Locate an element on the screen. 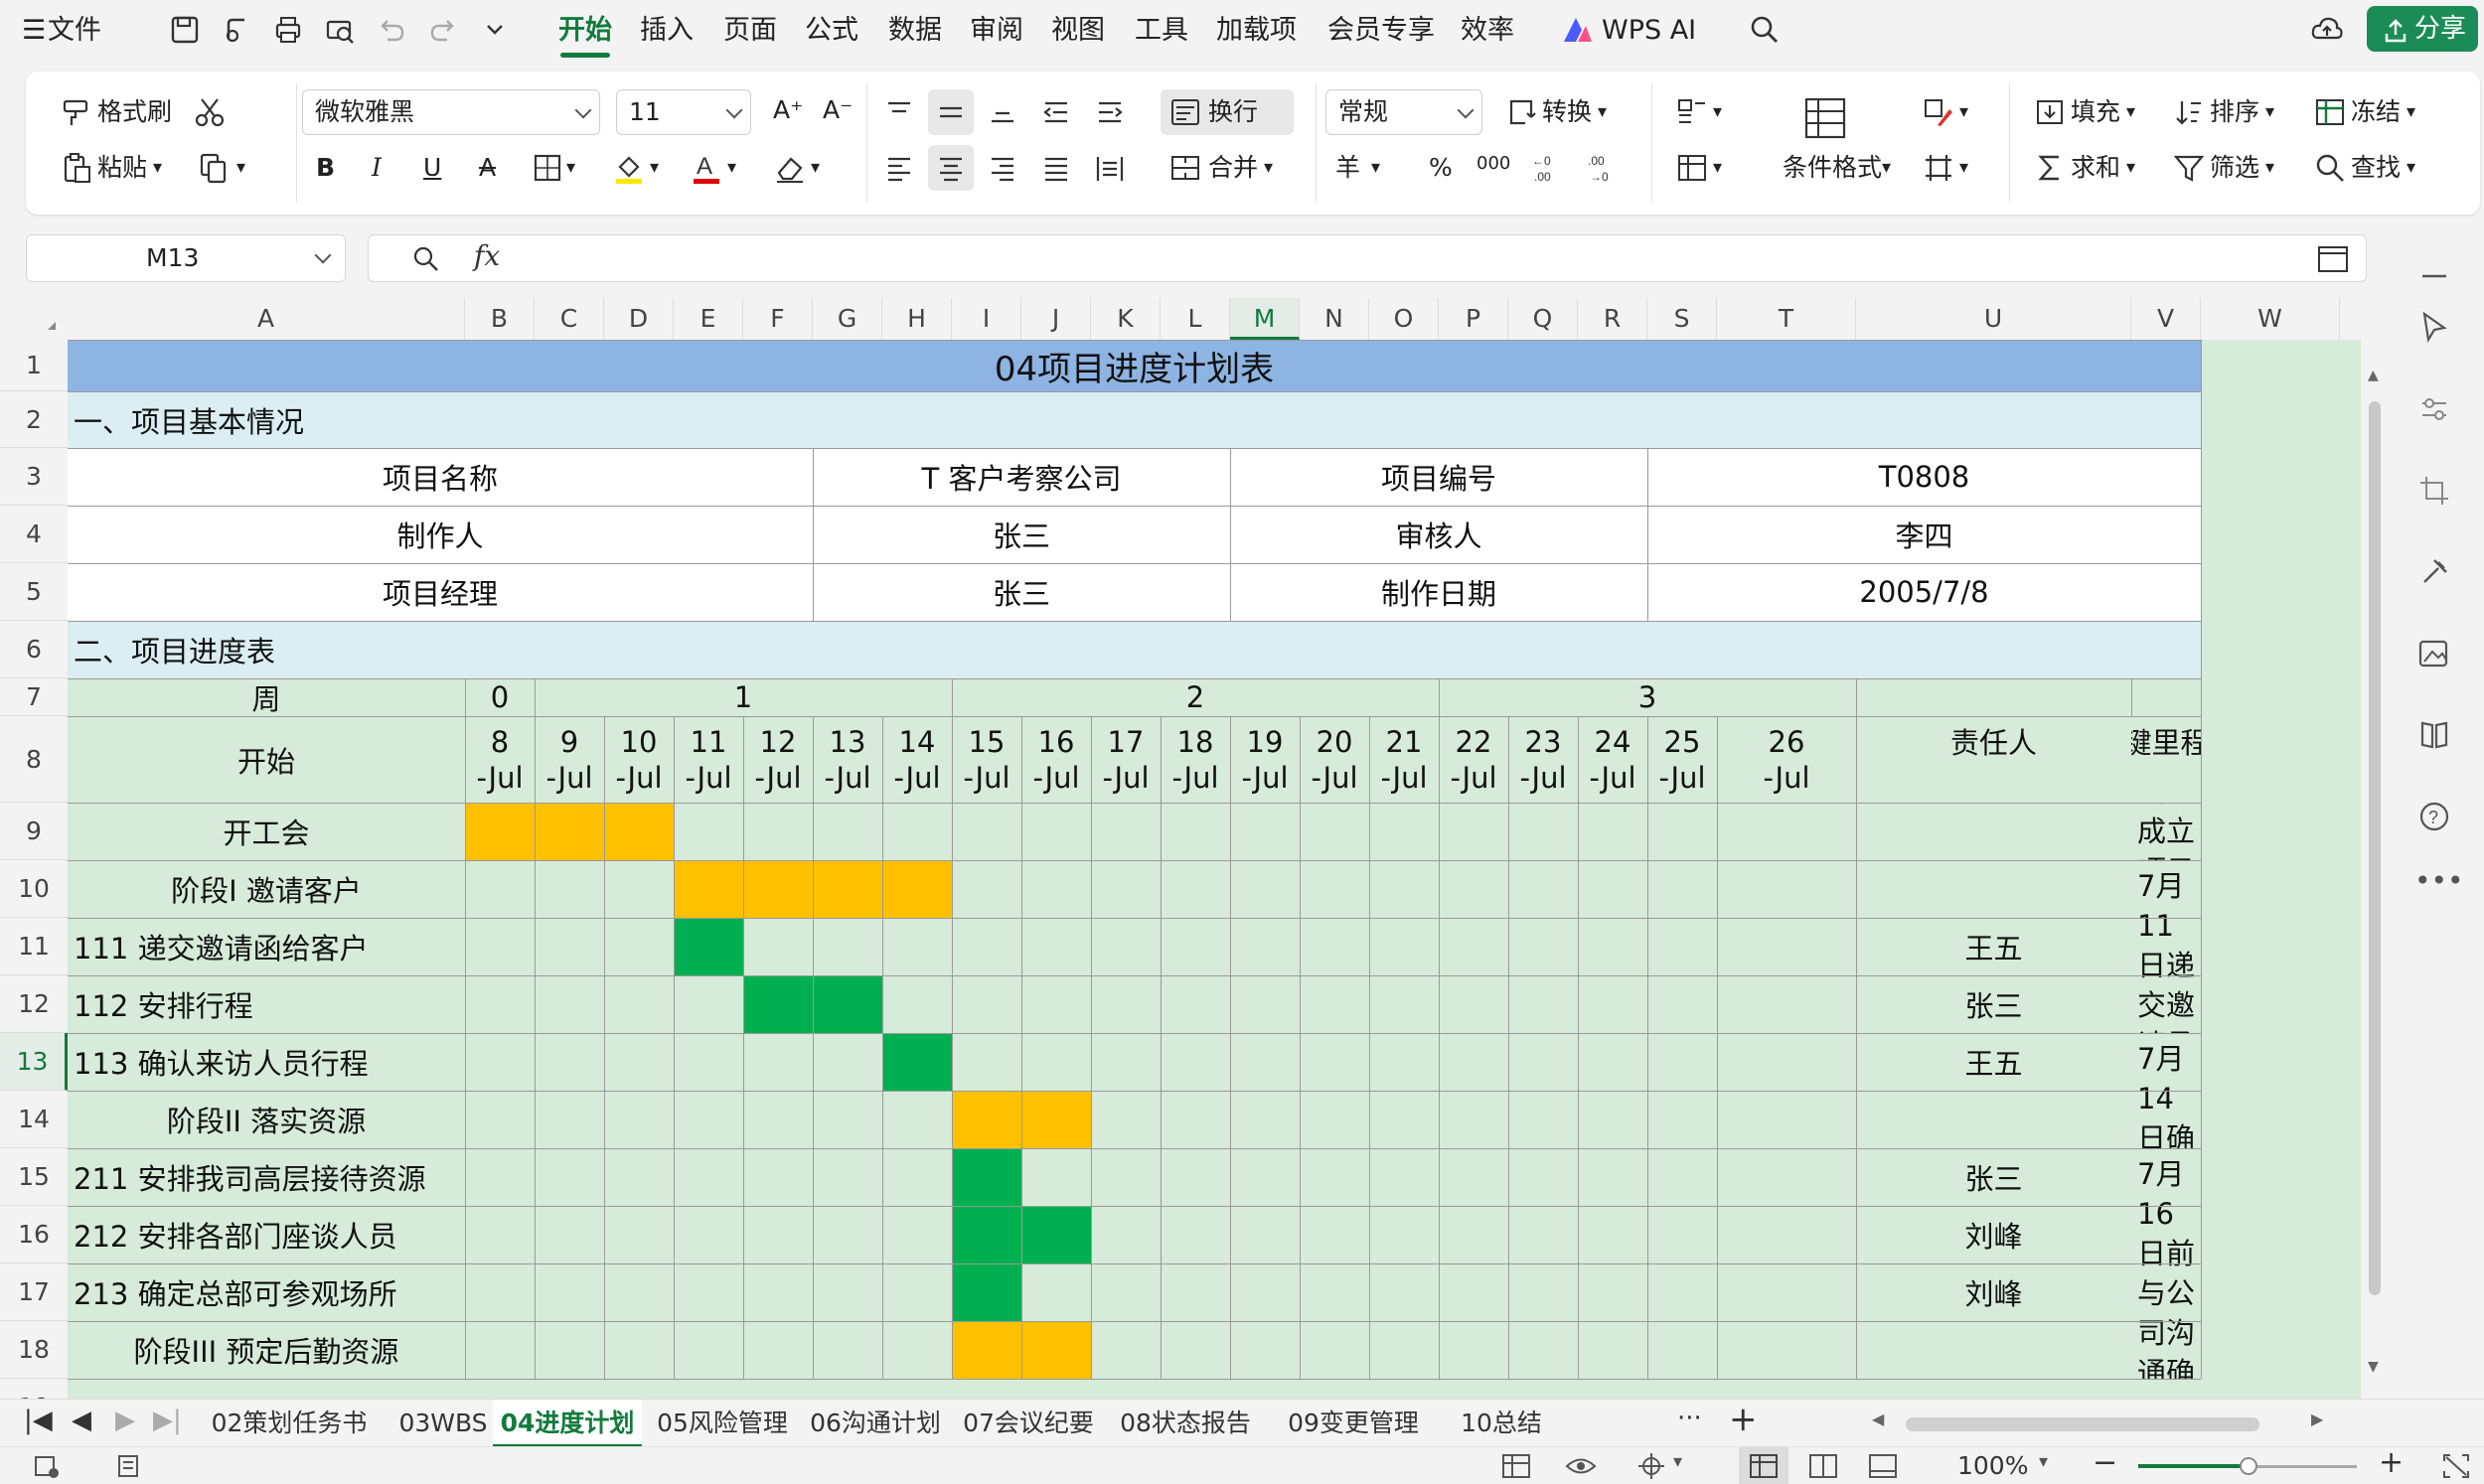 This screenshot has width=2484, height=1484. fx-icon: fx is located at coordinates (487, 255).